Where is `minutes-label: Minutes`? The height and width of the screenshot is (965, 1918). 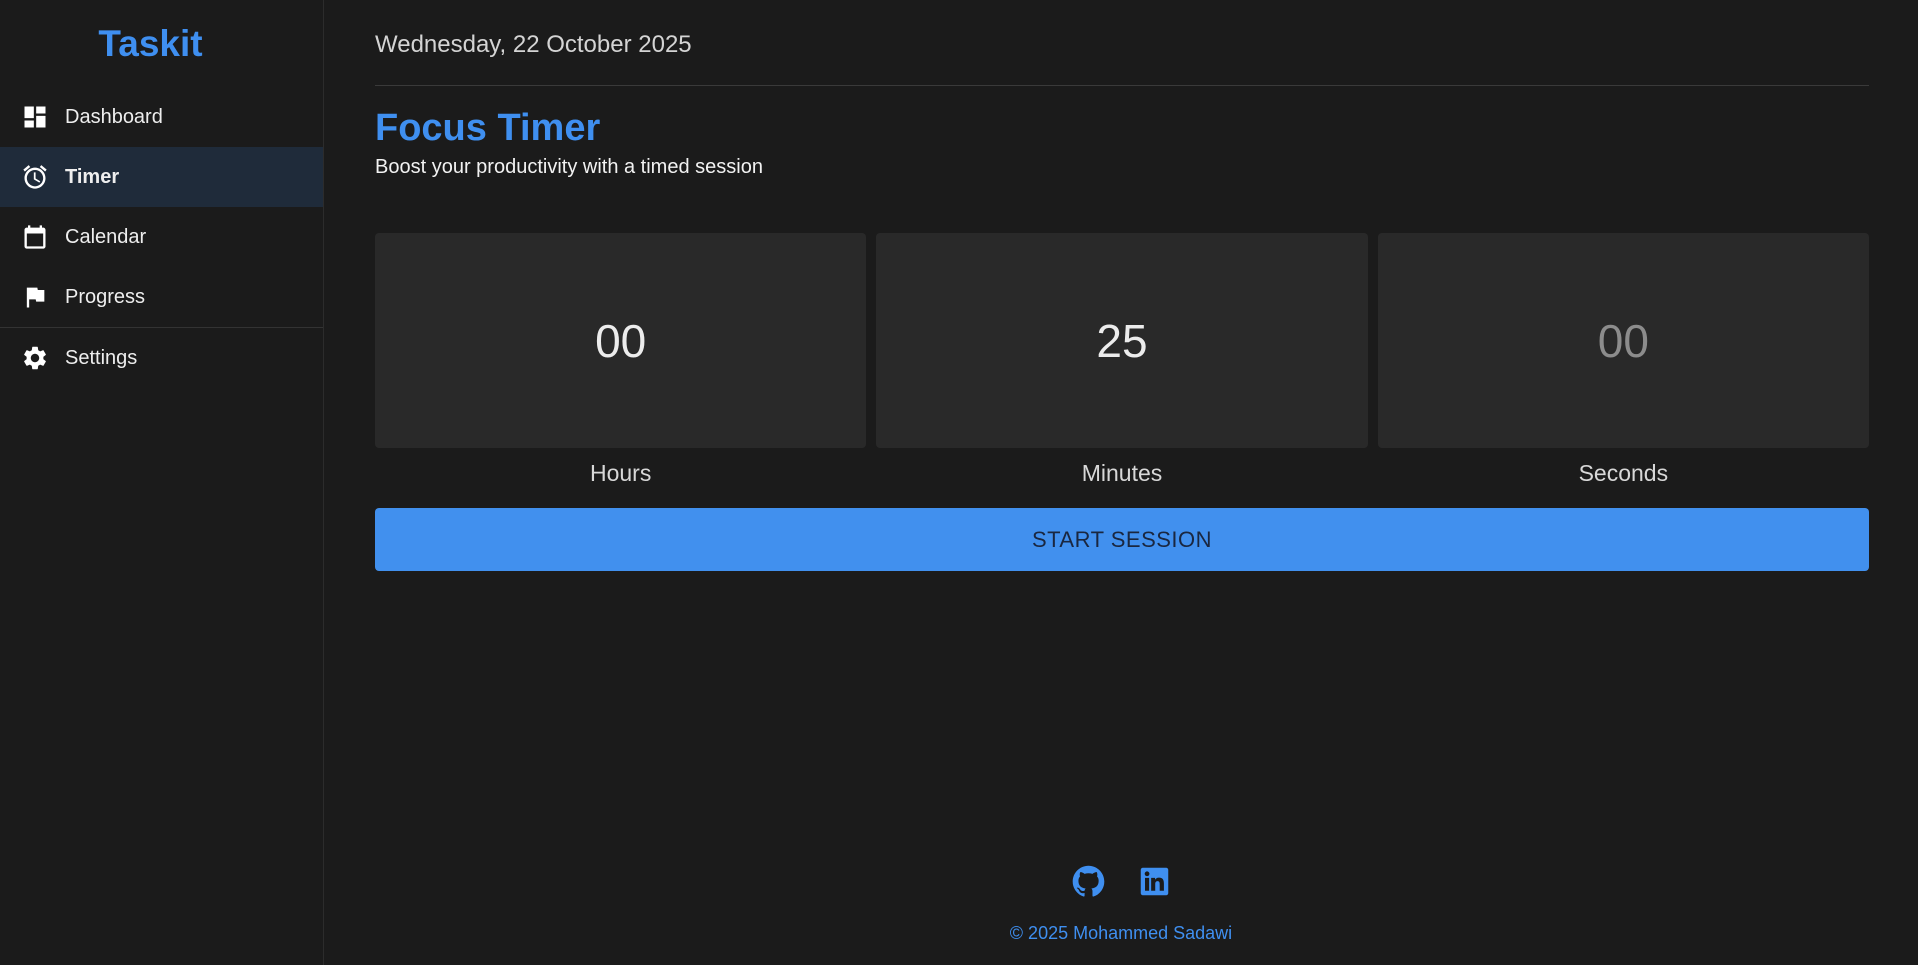 minutes-label: Minutes is located at coordinates (1122, 473).